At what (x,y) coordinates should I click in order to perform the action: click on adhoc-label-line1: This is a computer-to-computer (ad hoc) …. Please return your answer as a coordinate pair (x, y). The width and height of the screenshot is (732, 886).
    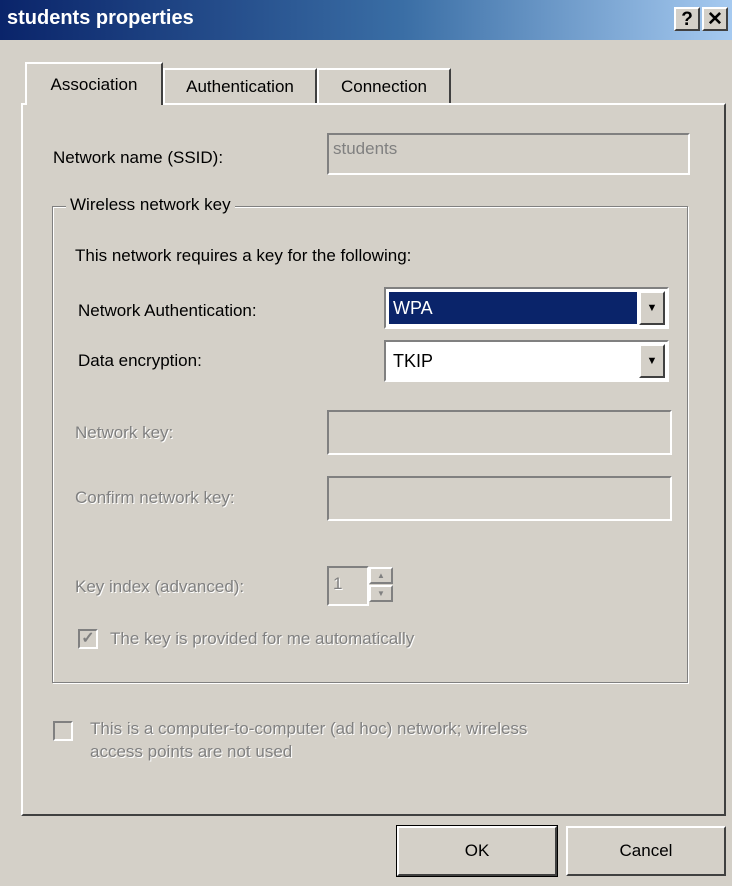
    Looking at the image, I should click on (309, 728).